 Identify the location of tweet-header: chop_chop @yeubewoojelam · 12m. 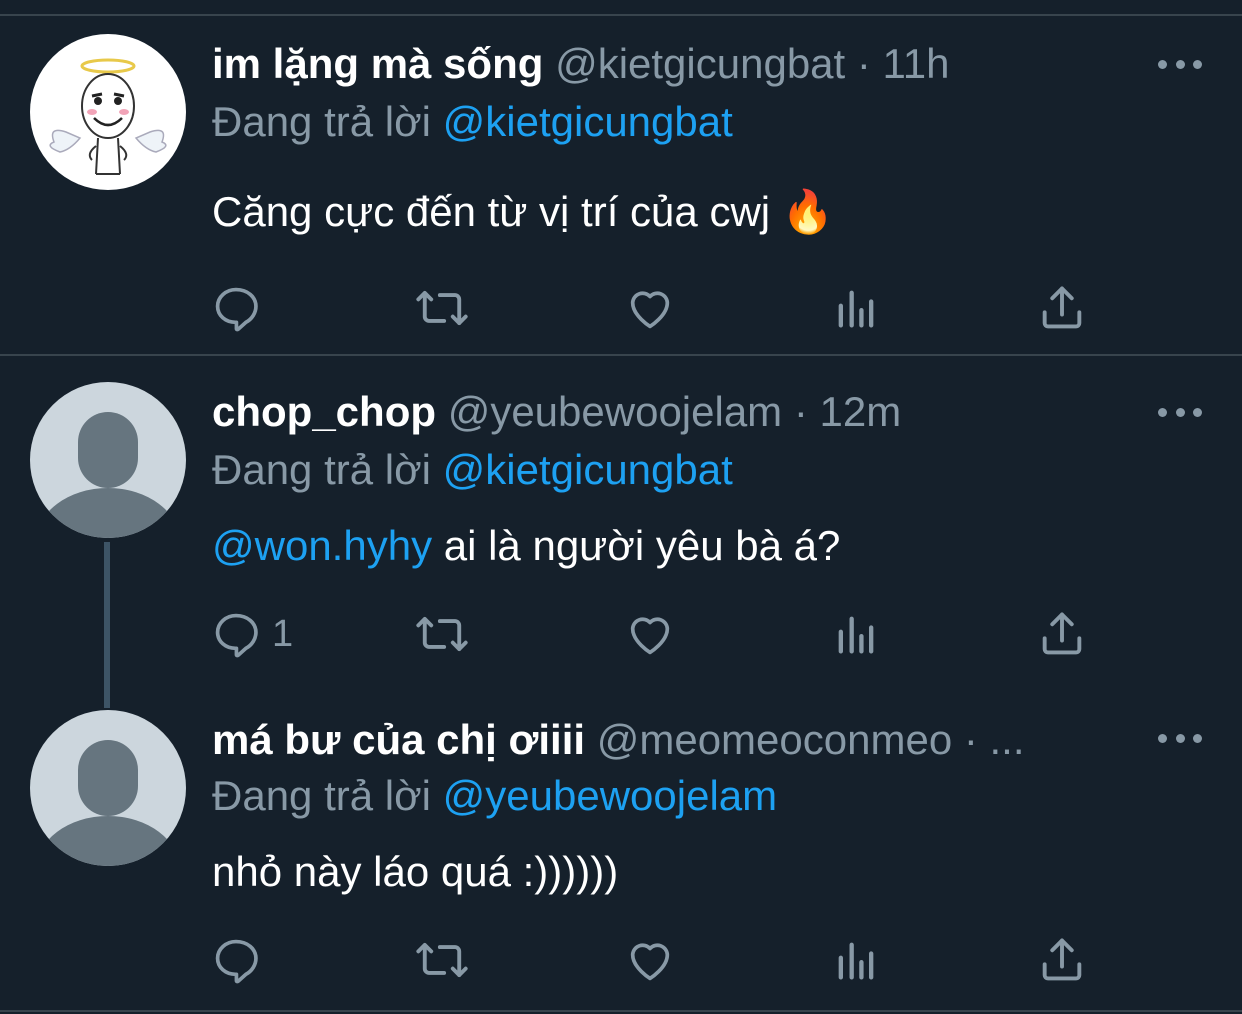
(682, 412).